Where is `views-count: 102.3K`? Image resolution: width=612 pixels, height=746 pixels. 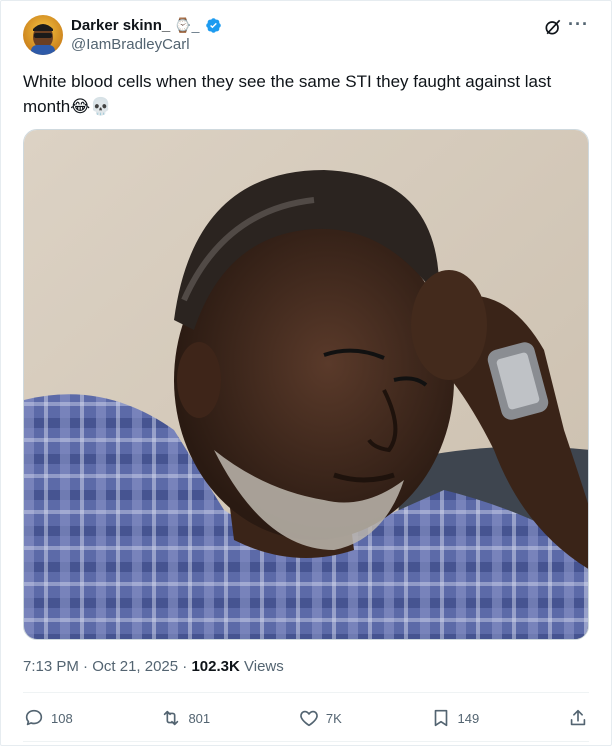
views-count: 102.3K is located at coordinates (215, 666).